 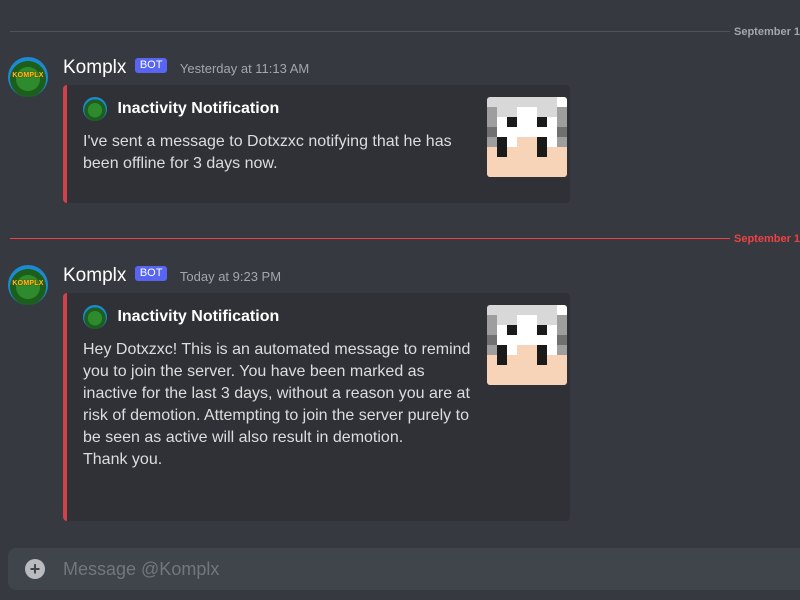 What do you see at coordinates (244, 68) in the screenshot?
I see `timestamp: Yesterday at 11:13 AM` at bounding box center [244, 68].